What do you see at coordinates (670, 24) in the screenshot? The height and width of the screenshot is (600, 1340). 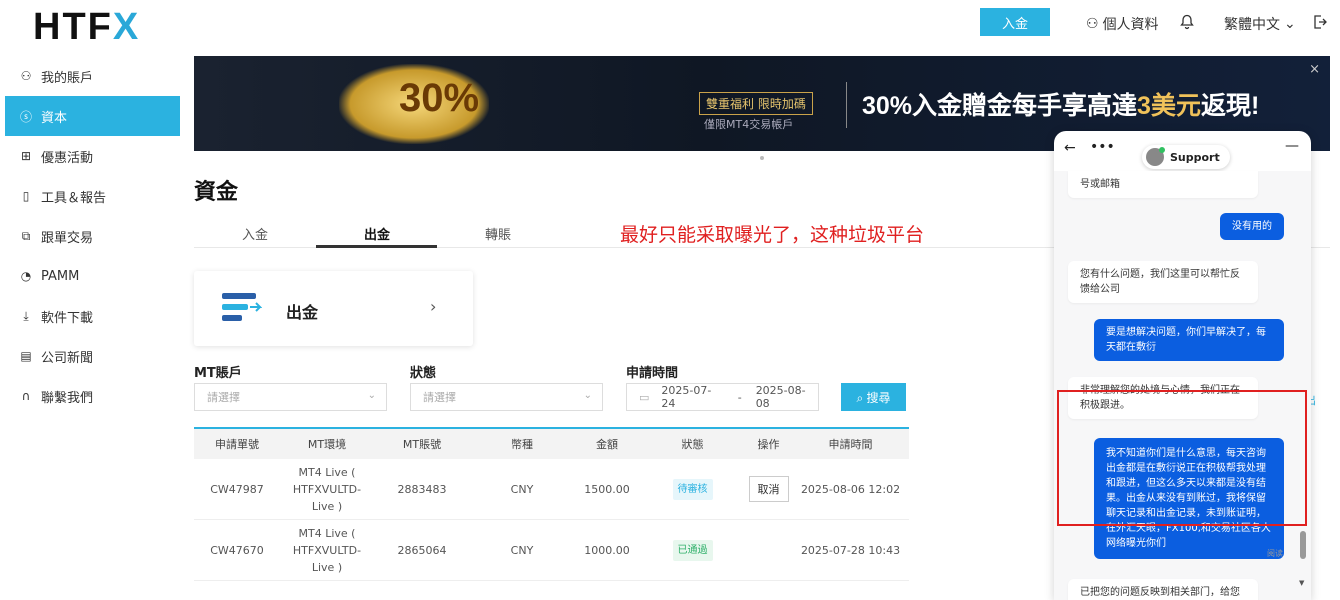 I see `top-header: HTFX 入金 ⚇ 個人資料 繁體中文 ⌄` at bounding box center [670, 24].